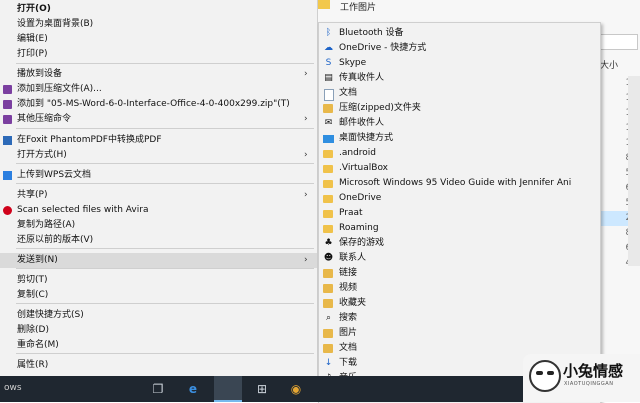 The height and width of the screenshot is (403, 640). I want to click on menu-item: 在Foxit PhantomPDF中转换成PDF, so click(158, 140).